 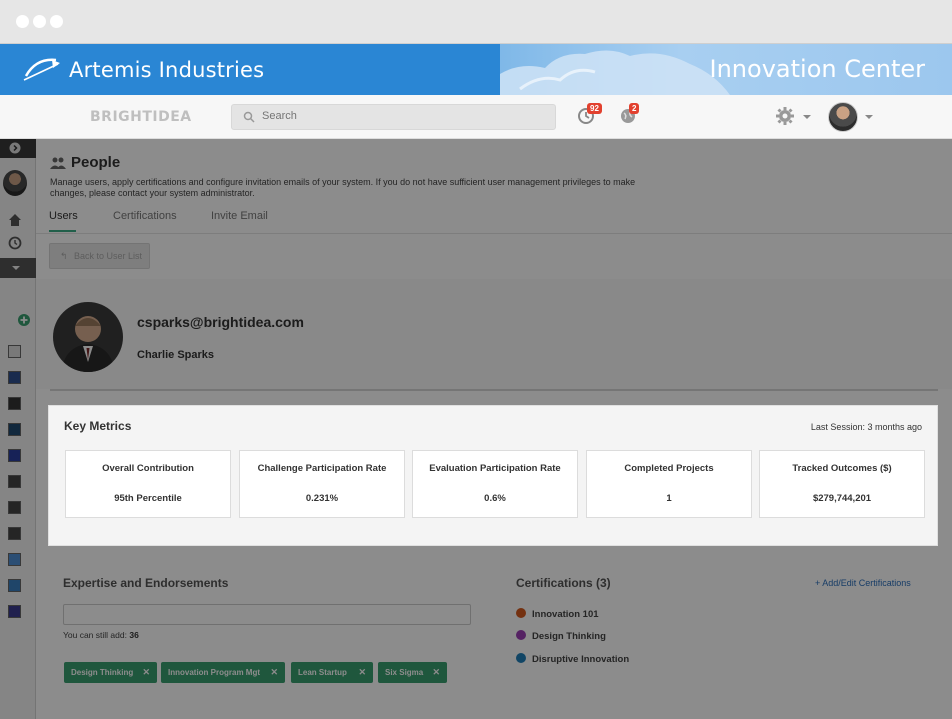 I want to click on search-input, so click(x=402, y=116).